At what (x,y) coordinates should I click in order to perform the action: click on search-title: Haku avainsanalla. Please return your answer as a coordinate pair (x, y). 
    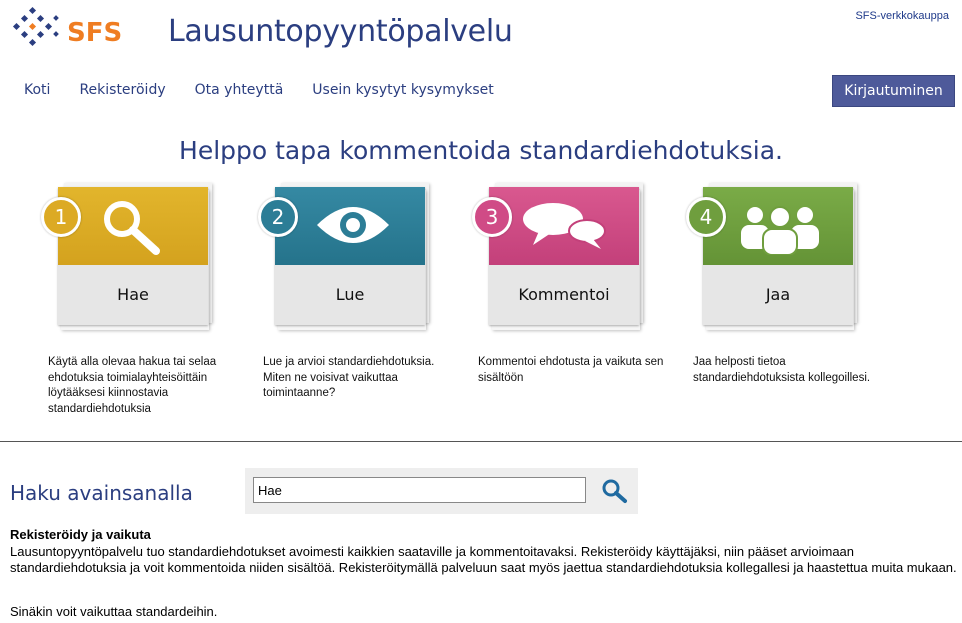
    Looking at the image, I should click on (101, 493).